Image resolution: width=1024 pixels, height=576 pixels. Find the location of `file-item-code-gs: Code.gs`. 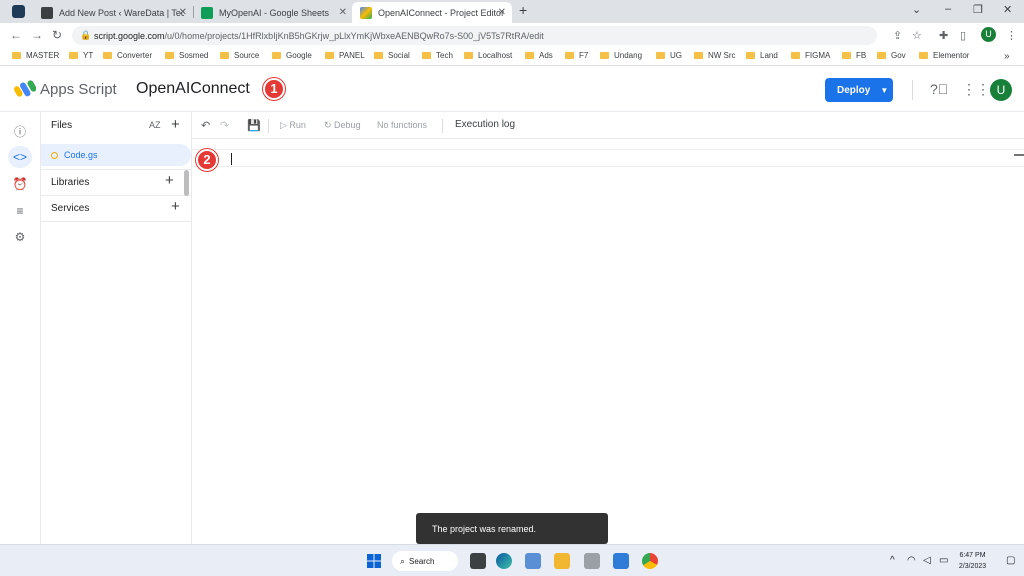

file-item-code-gs: Code.gs is located at coordinates (116, 155).